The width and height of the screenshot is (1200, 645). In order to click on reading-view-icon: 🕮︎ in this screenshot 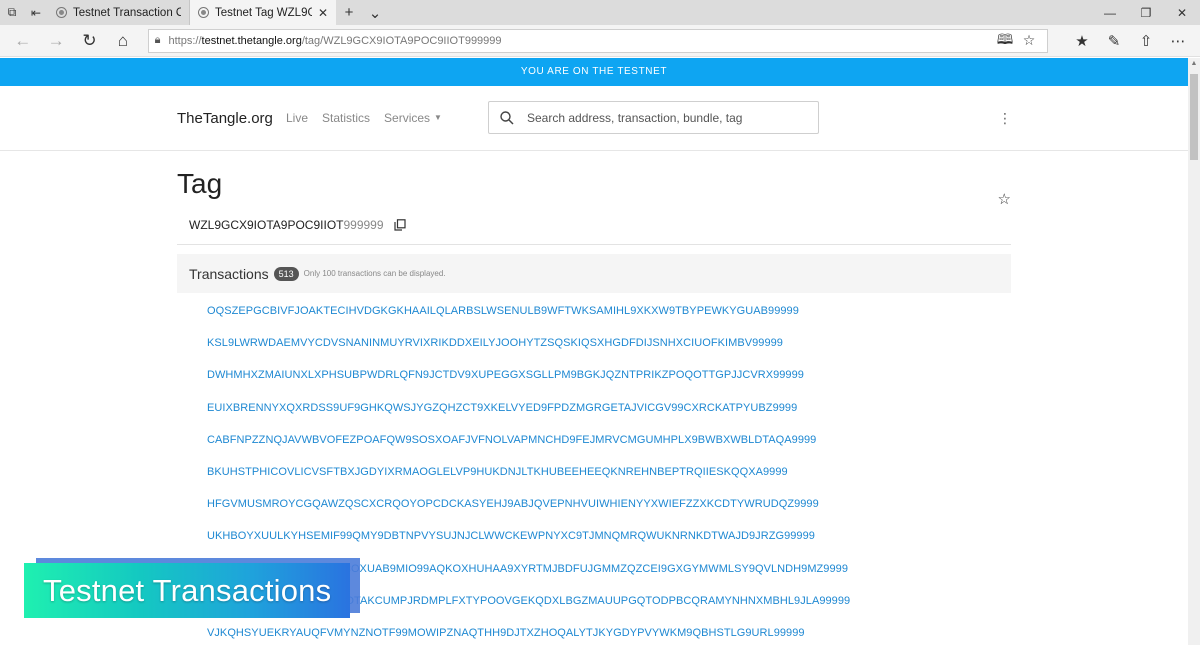, I will do `click(1005, 41)`.